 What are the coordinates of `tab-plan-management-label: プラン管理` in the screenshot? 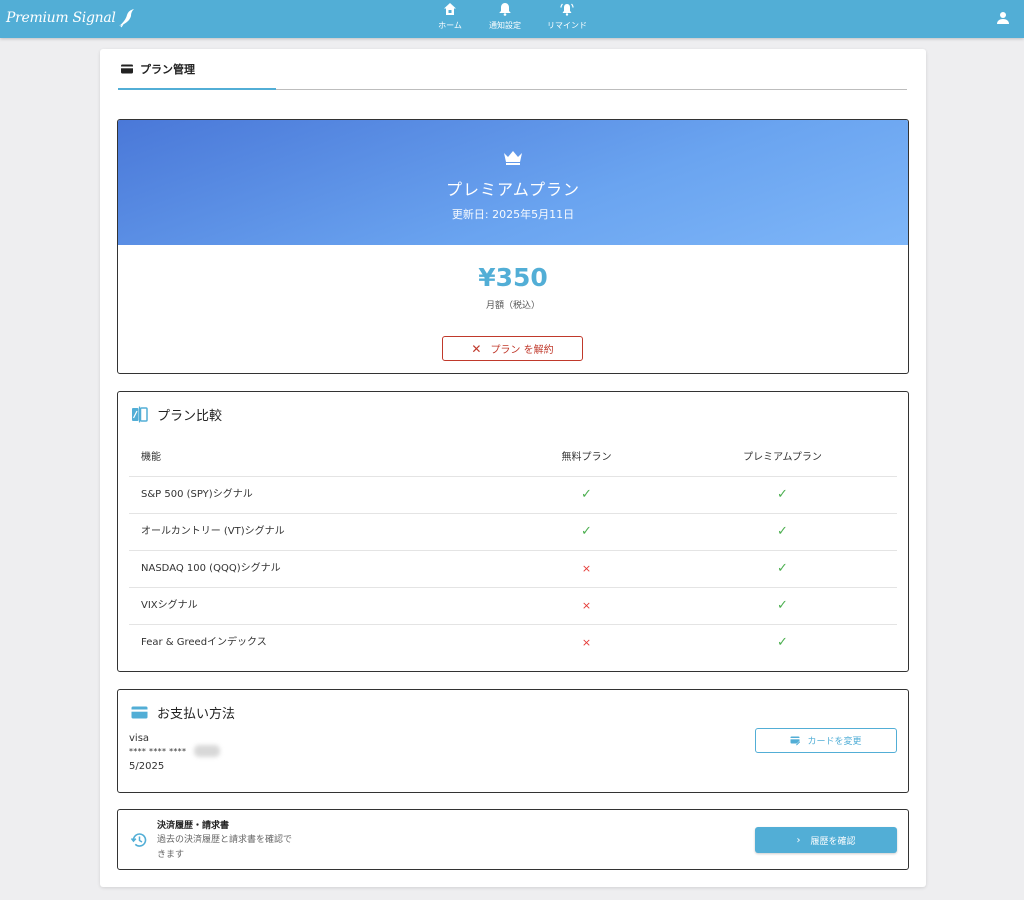 It's located at (167, 69).